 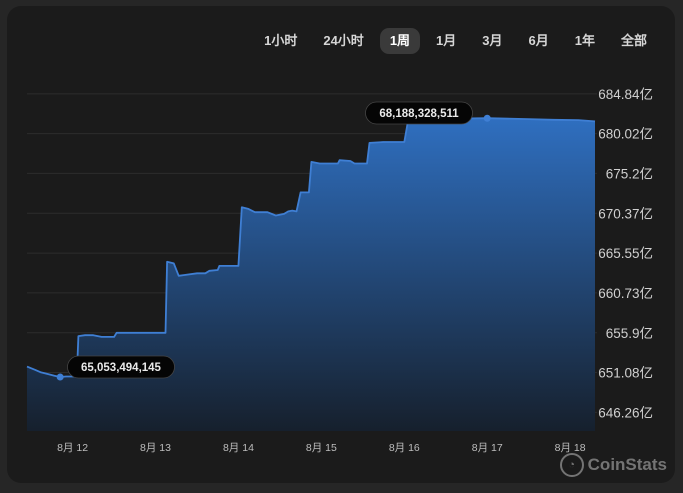 What do you see at coordinates (625, 373) in the screenshot?
I see `y-tick-label: 651.08亿` at bounding box center [625, 373].